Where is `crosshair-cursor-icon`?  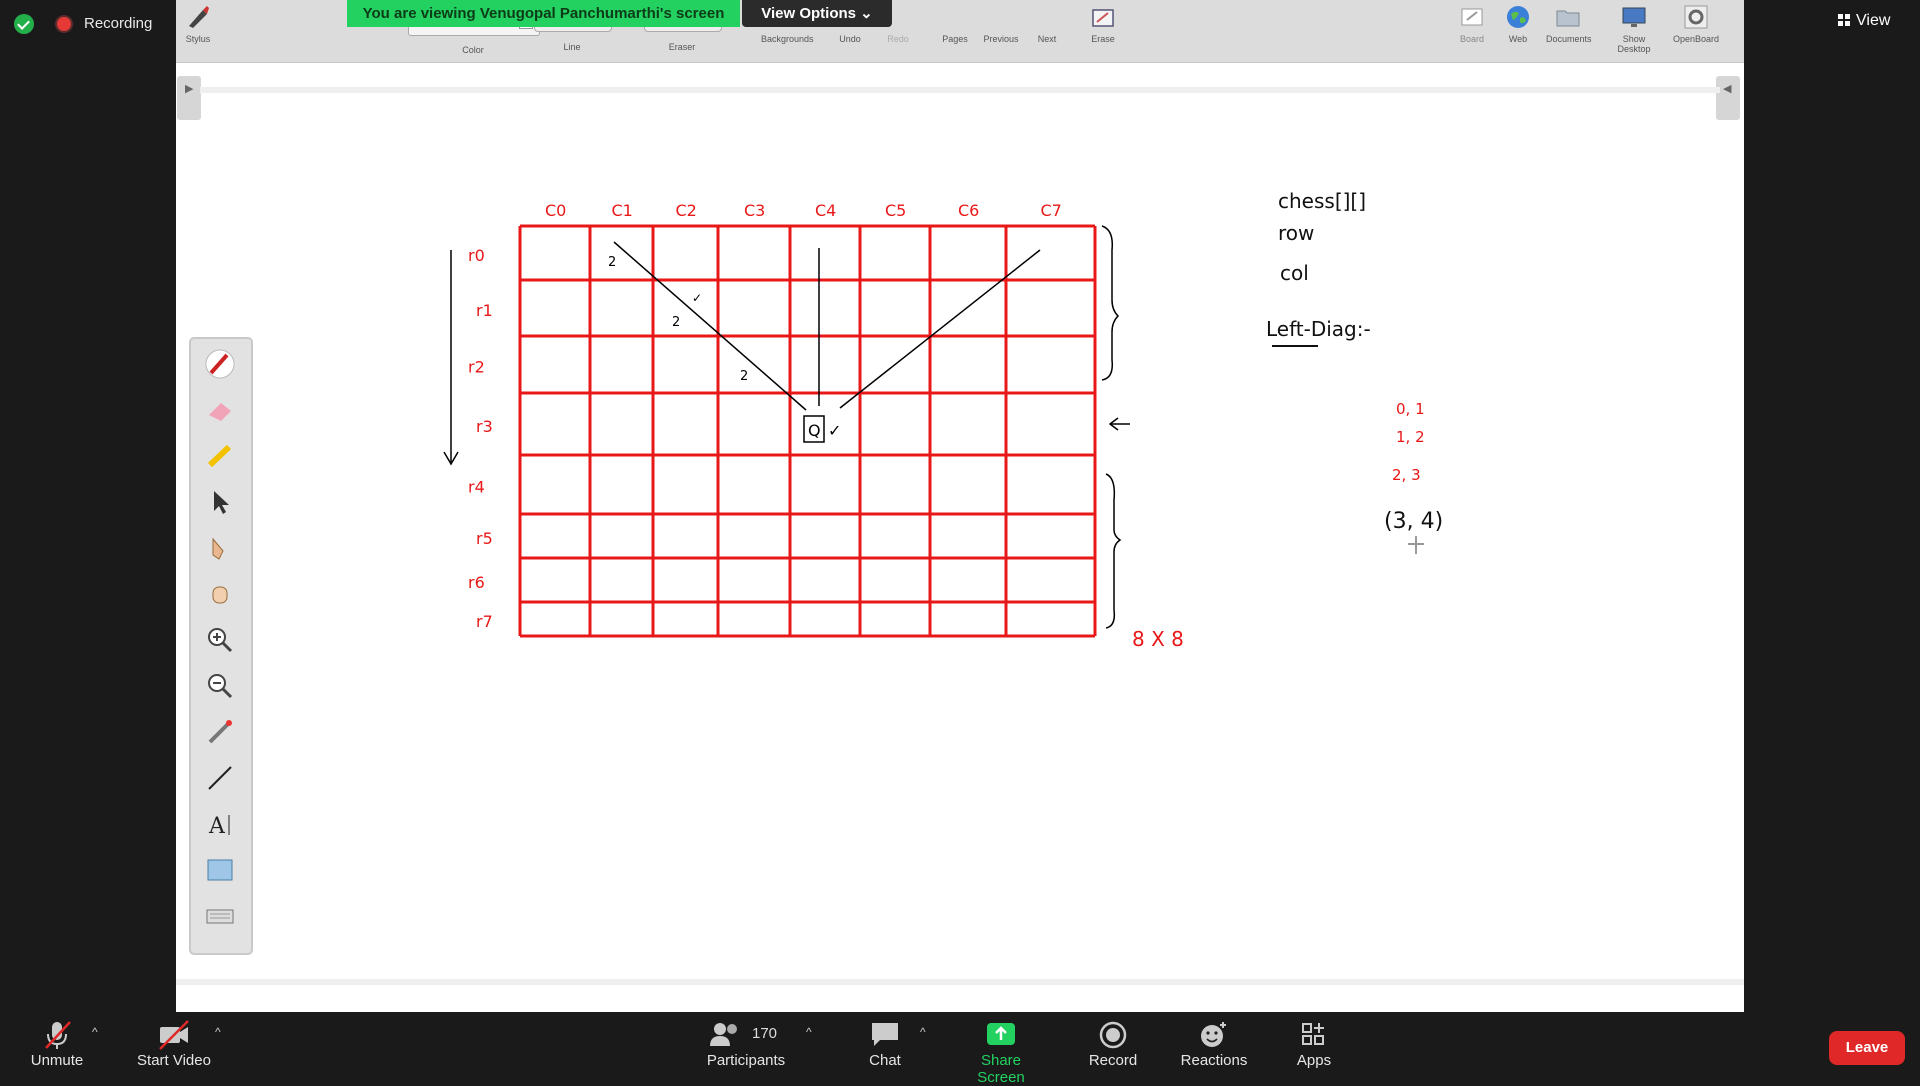 crosshair-cursor-icon is located at coordinates (1416, 545).